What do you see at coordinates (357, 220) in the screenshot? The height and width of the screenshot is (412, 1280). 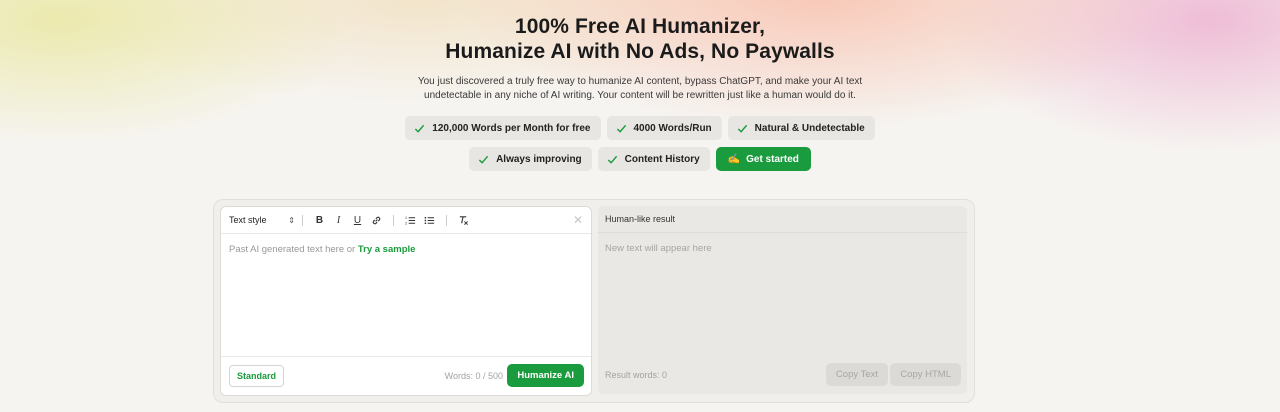 I see `underline-icon: U` at bounding box center [357, 220].